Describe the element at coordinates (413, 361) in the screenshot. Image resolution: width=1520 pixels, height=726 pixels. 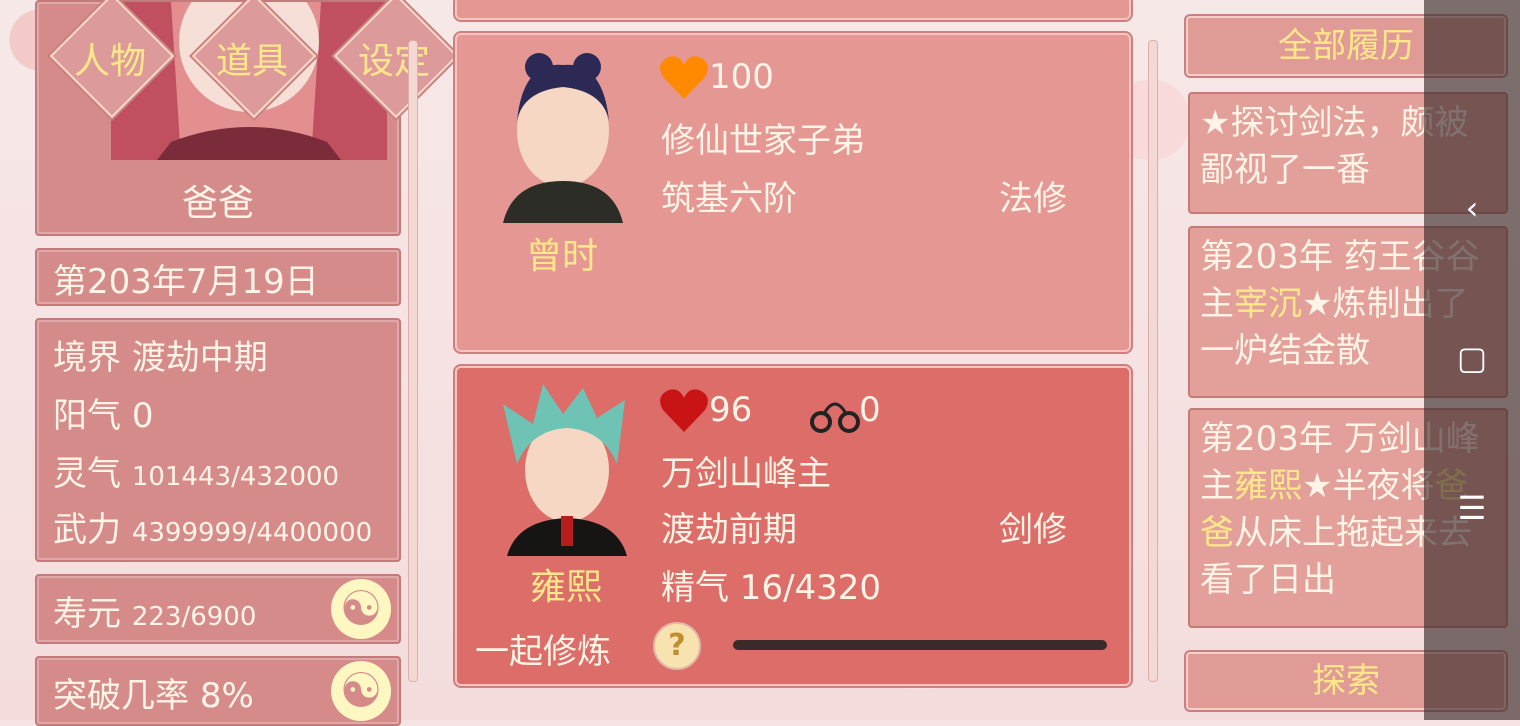
I see `left-scrollbar` at that location.